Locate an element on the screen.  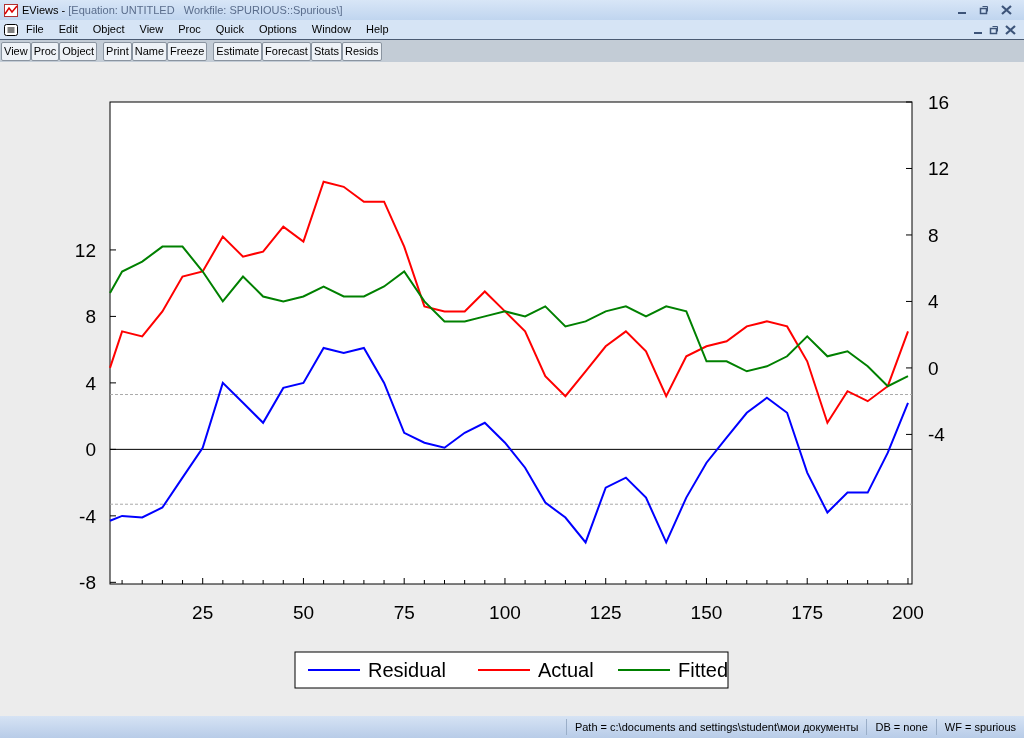
y-tick-label: -8 is located at coordinates (87, 583).